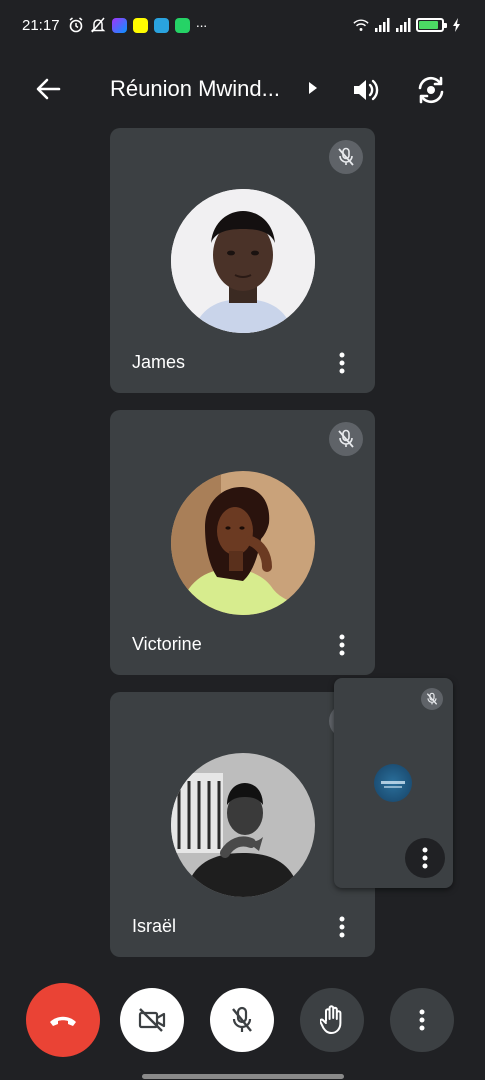 The height and width of the screenshot is (1080, 485). I want to click on status-left: 21:17 ···, so click(115, 25).